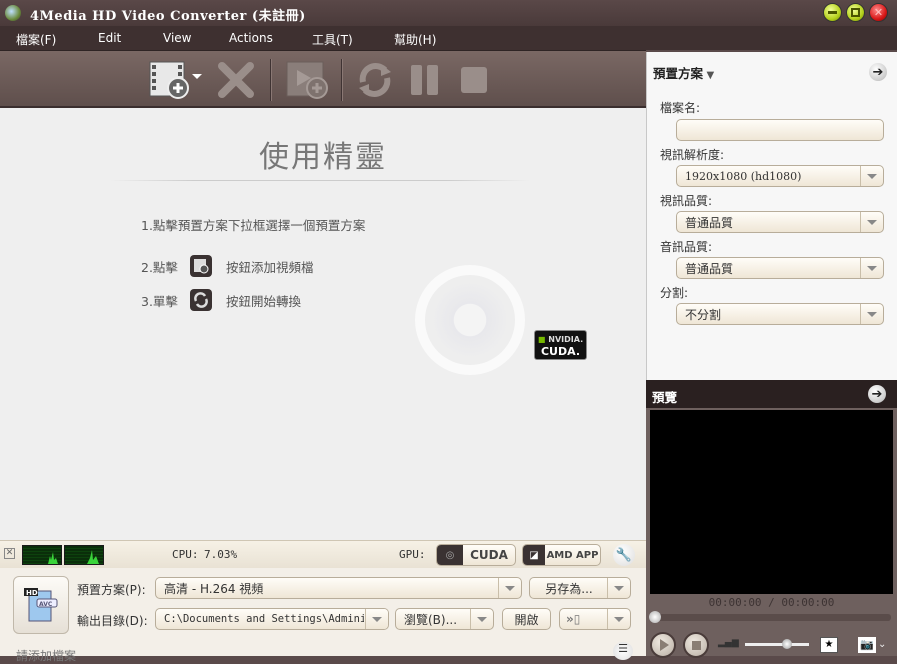 Image resolution: width=897 pixels, height=664 pixels. I want to click on add-segment-button, so click(307, 80).